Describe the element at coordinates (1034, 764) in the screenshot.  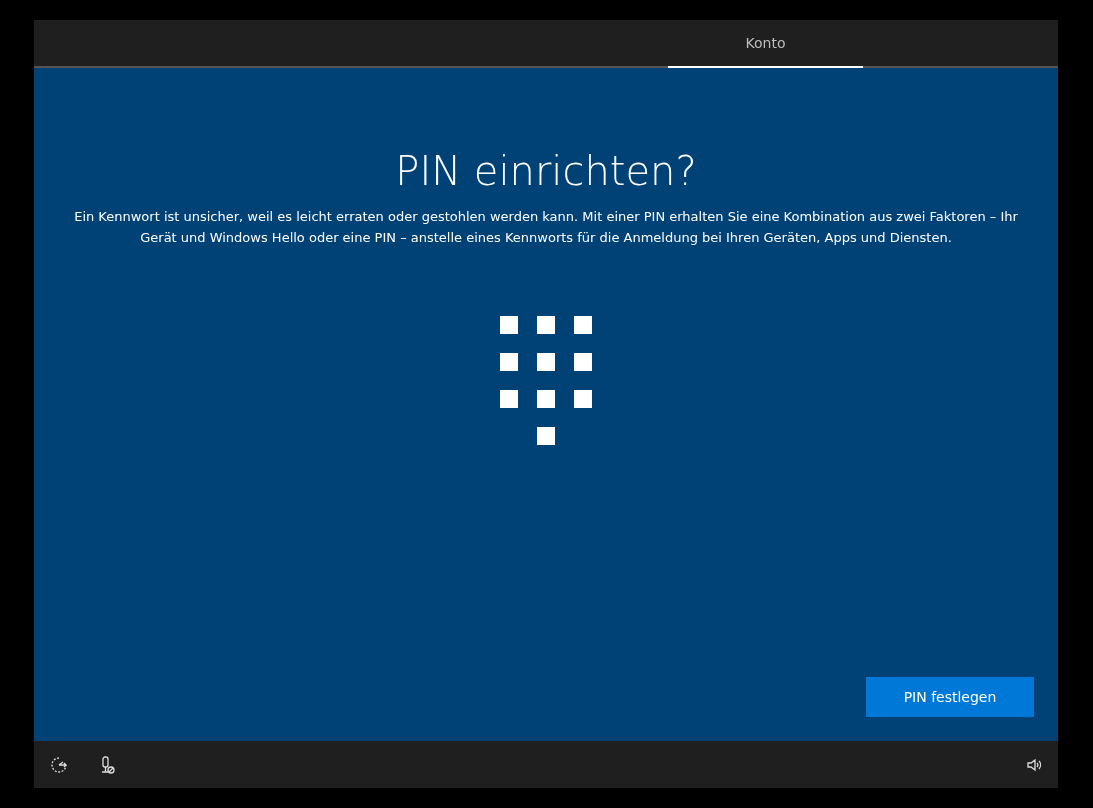
I see `speaker-icon` at that location.